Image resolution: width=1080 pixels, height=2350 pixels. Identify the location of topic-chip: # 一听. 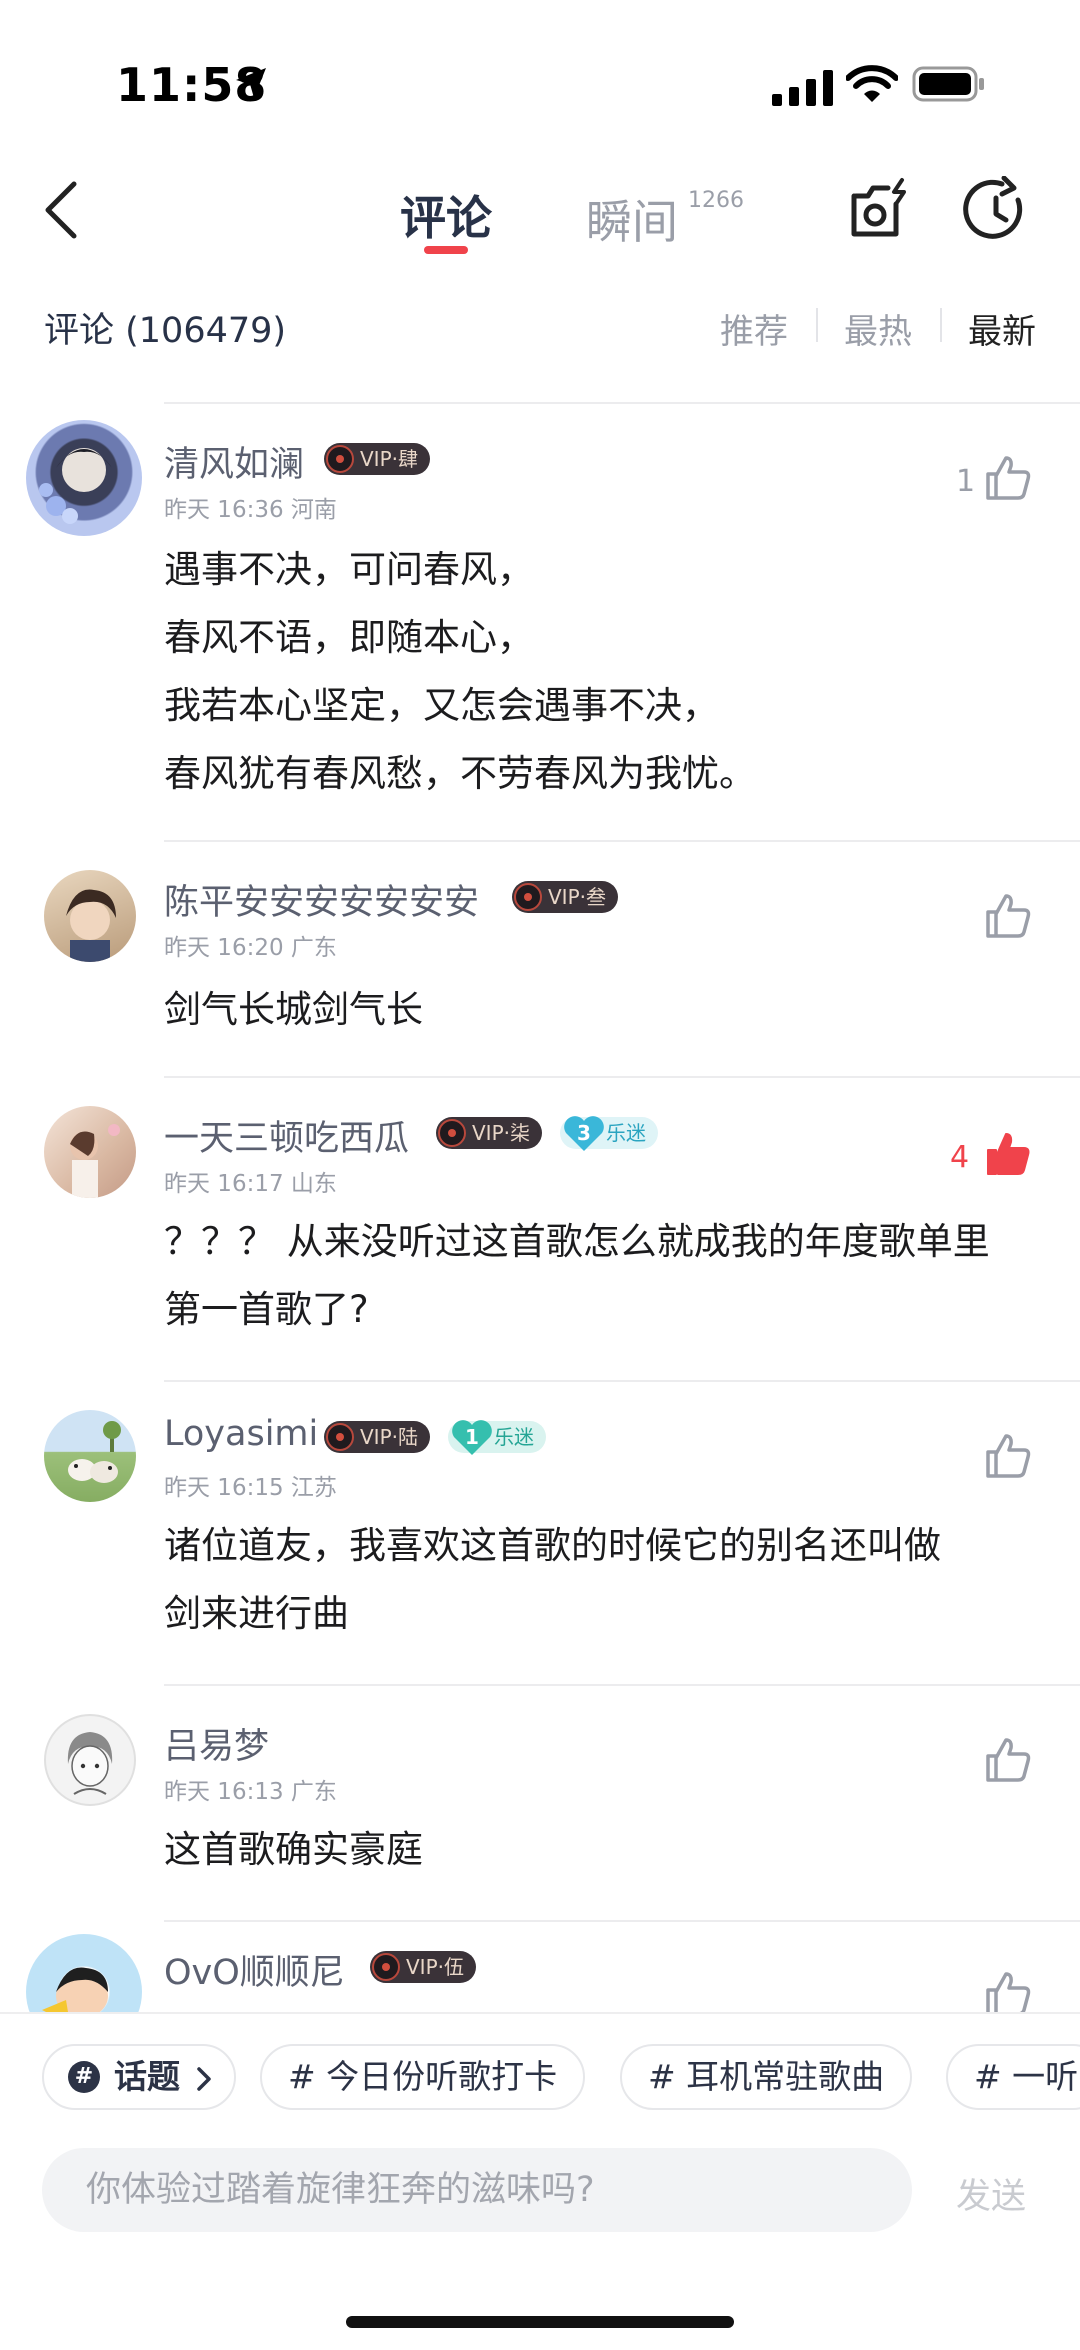
(1013, 2077).